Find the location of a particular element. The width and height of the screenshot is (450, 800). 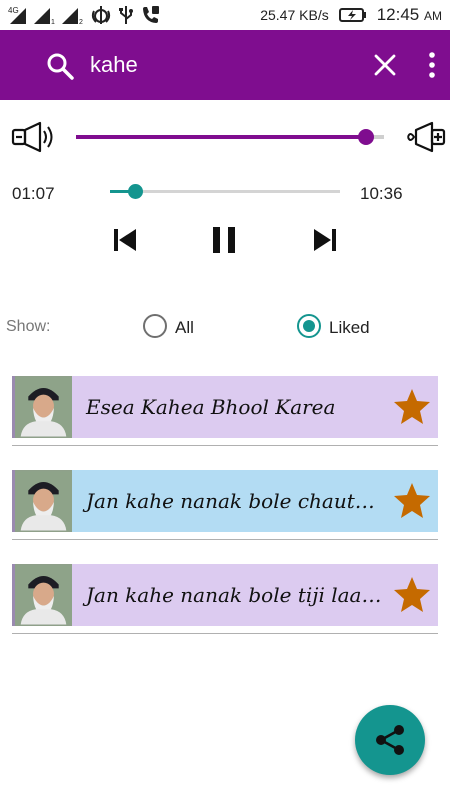

signal-icon: 4G is located at coordinates (17, 15).